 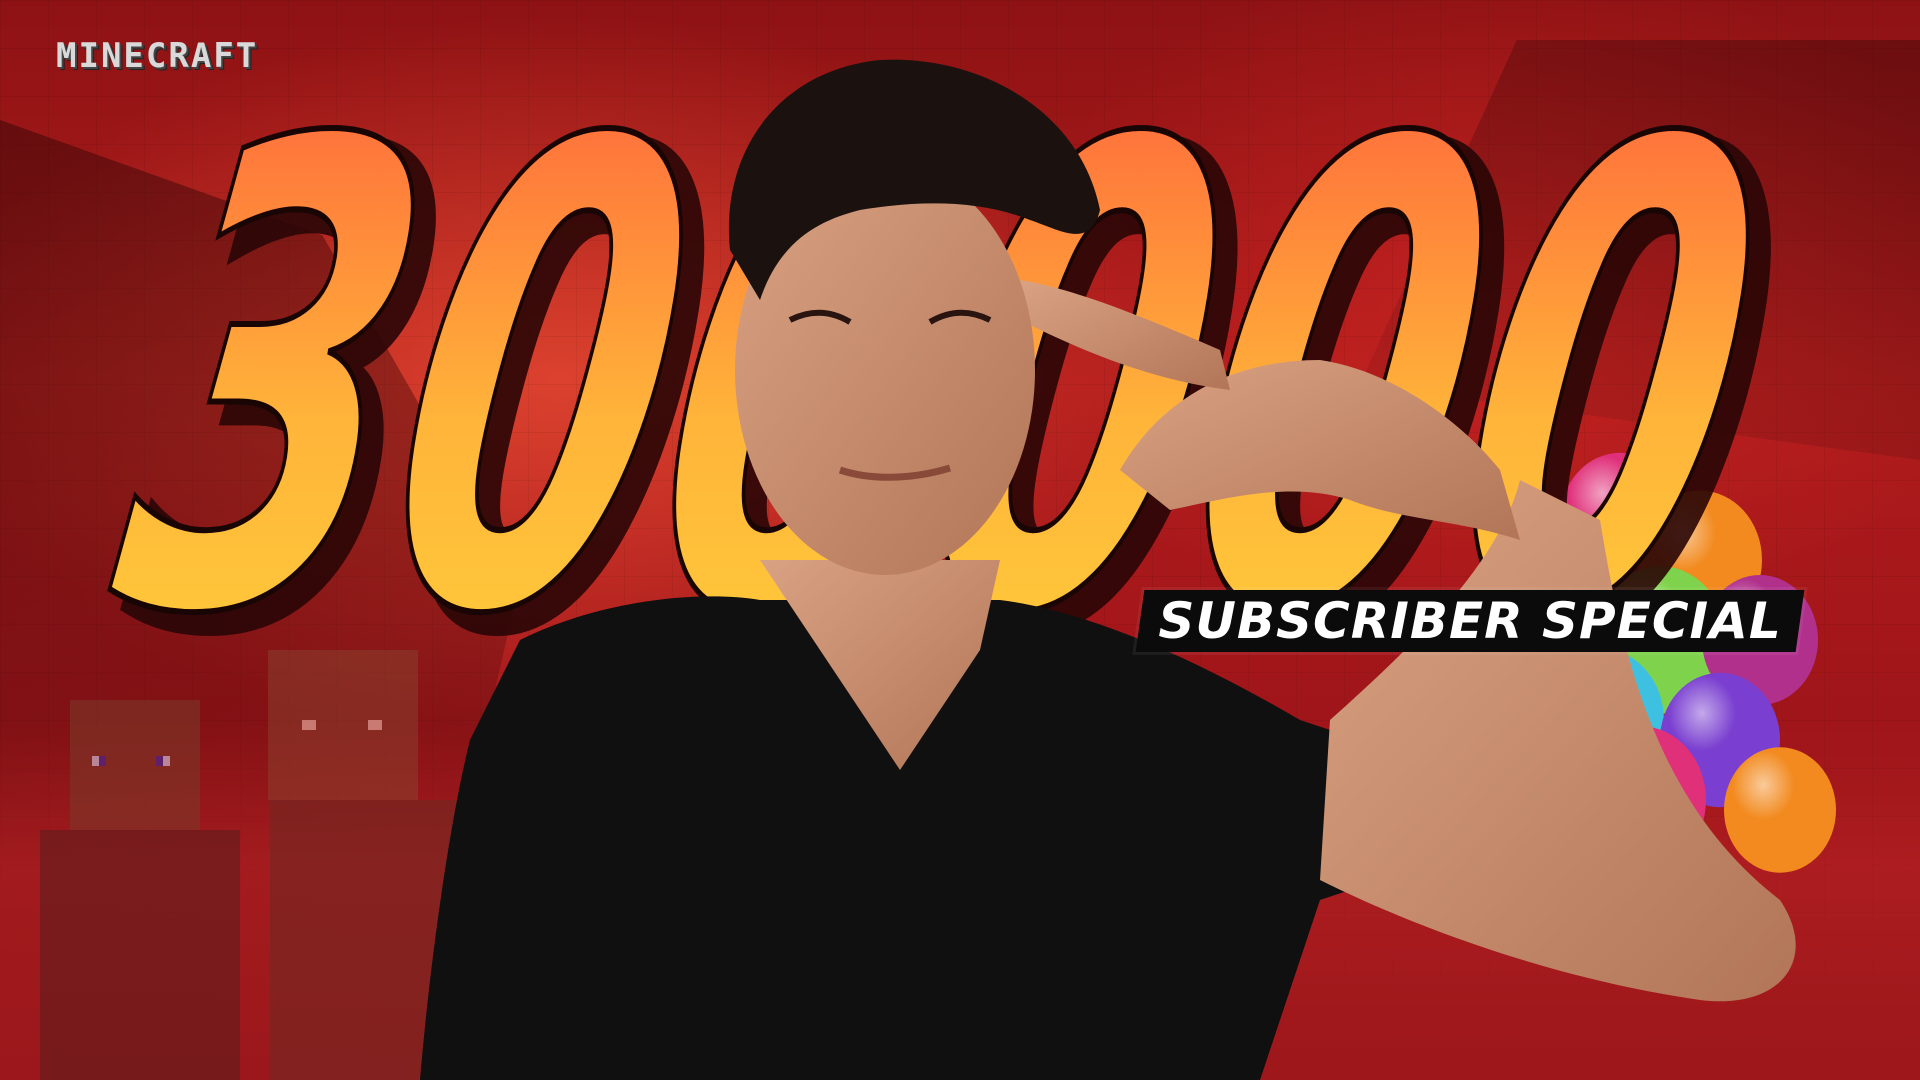 I want to click on fingers, so click(x=1125, y=335).